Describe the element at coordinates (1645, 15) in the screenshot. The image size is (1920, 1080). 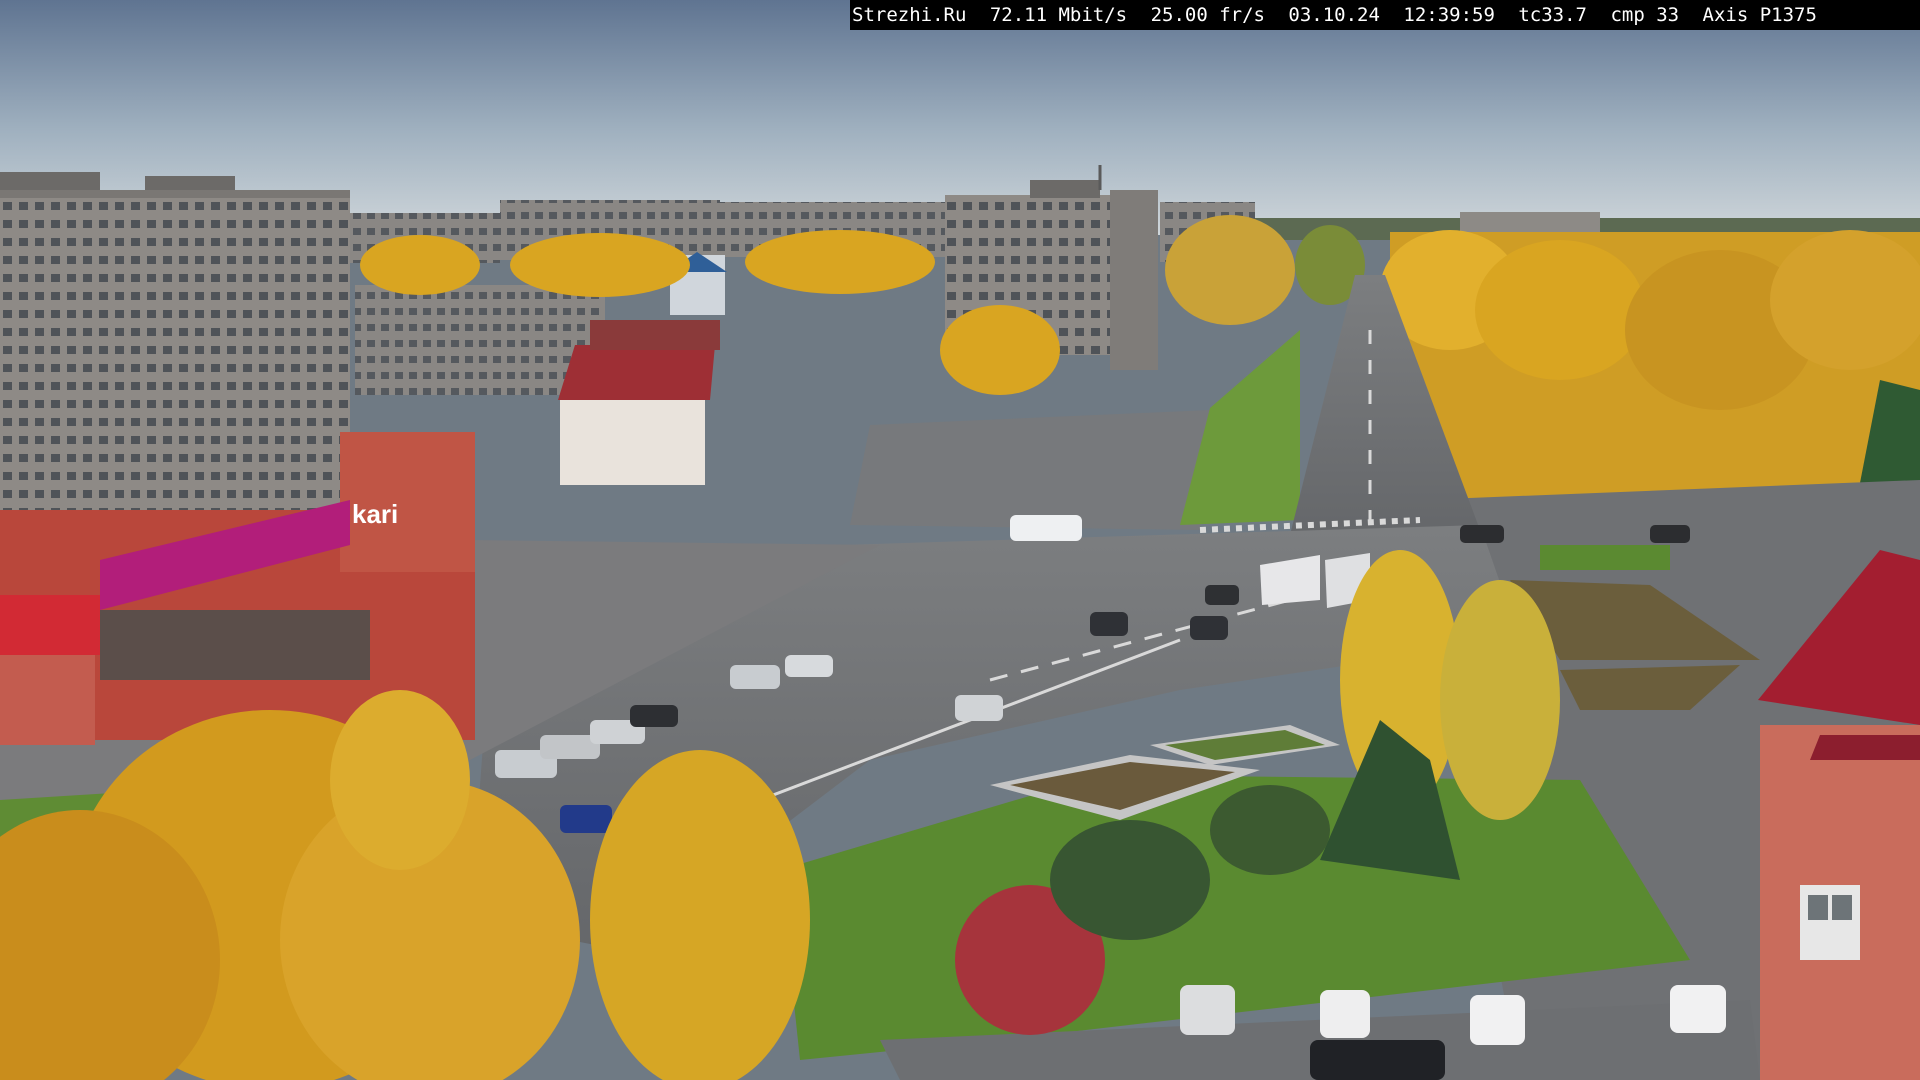
I see `osd-cmp: cmp 33` at that location.